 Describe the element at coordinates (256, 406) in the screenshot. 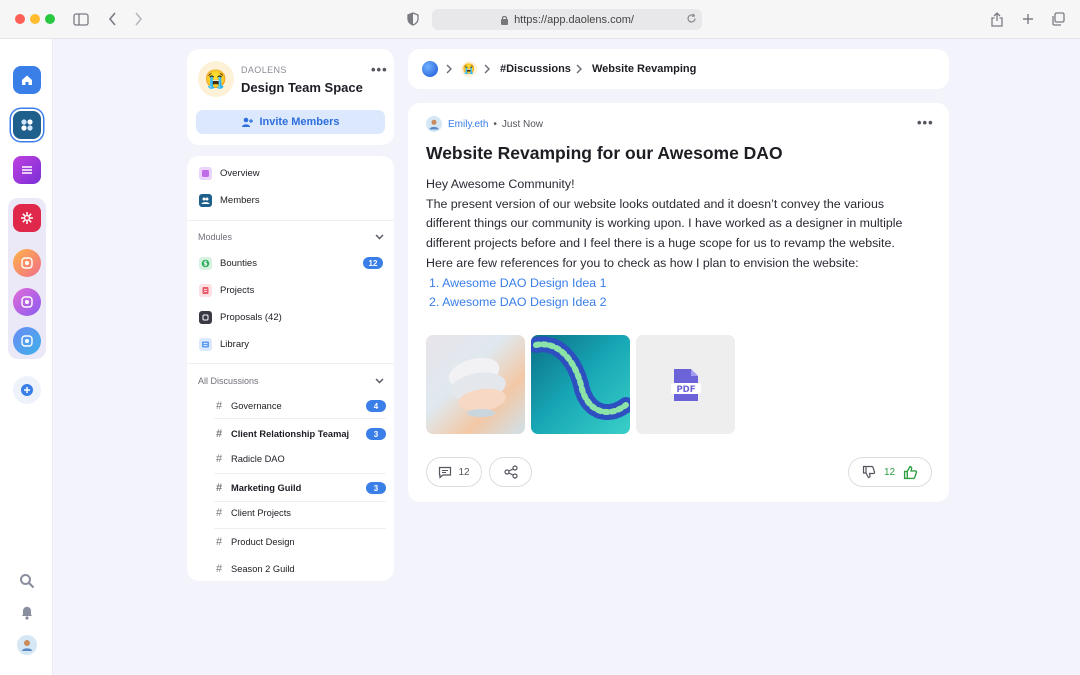

I see `channel-label: Governance` at that location.